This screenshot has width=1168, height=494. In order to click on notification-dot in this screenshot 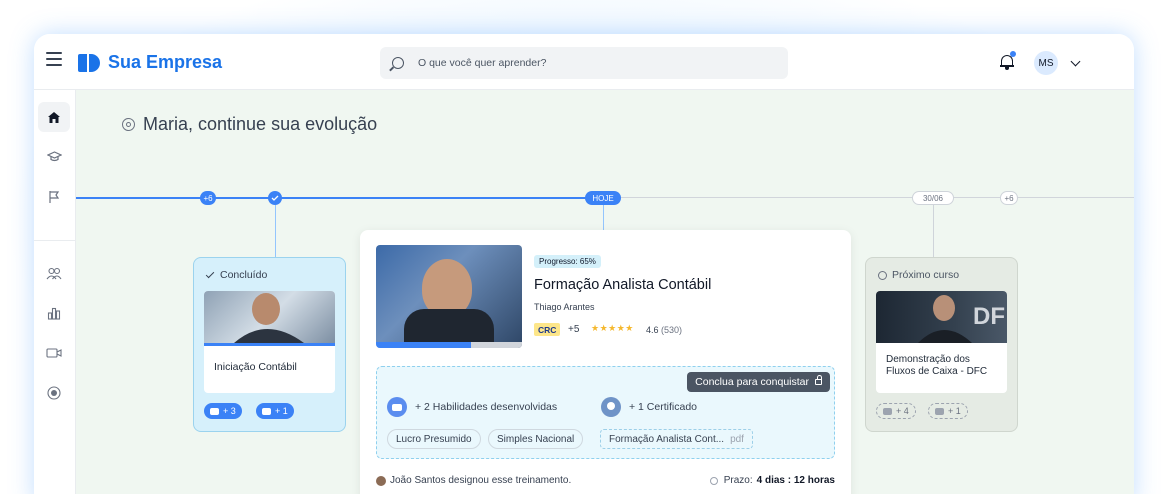, I will do `click(1013, 54)`.